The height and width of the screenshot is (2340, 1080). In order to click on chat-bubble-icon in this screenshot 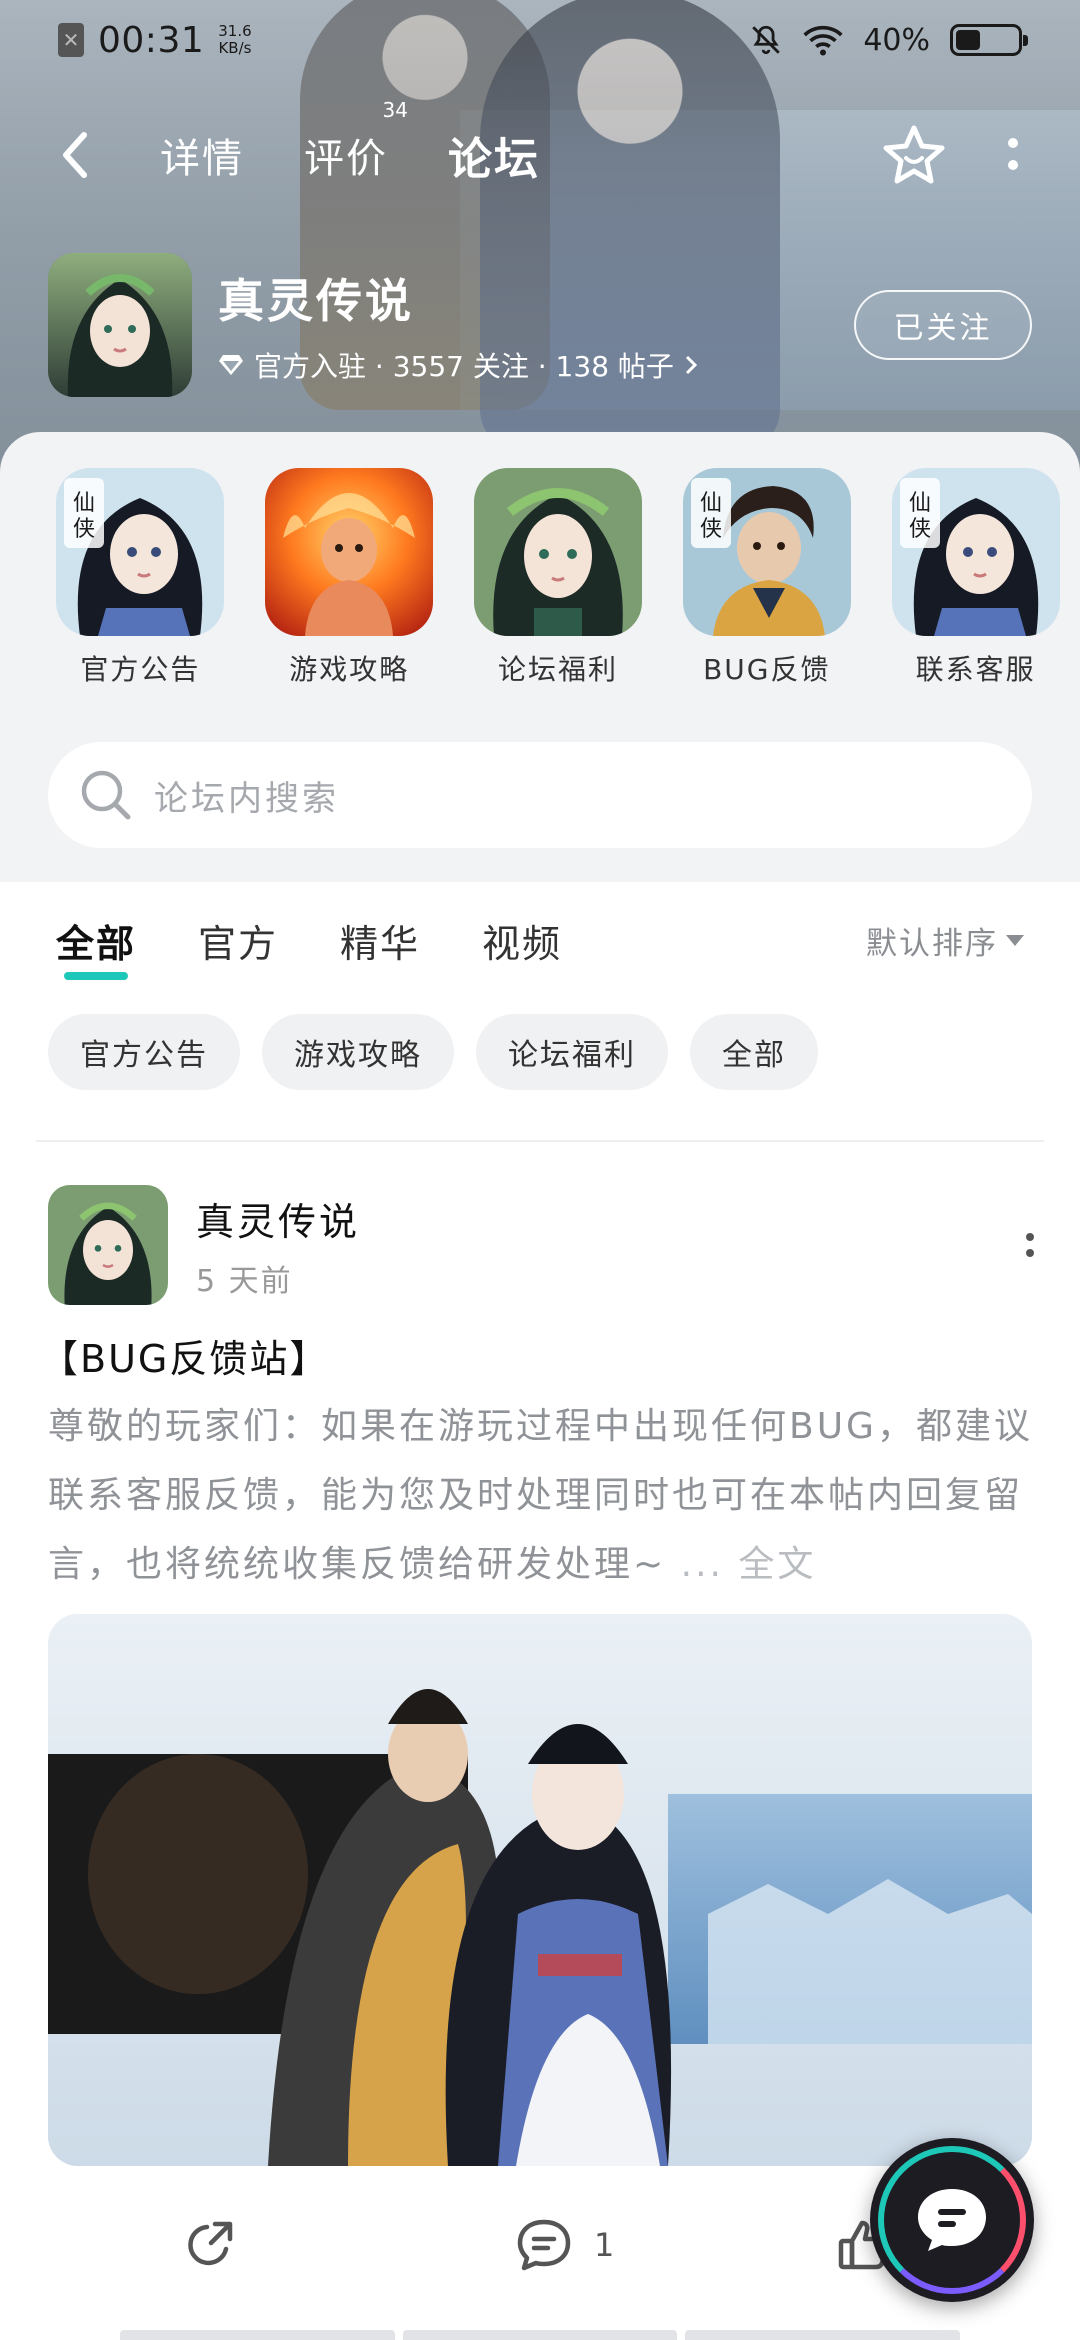, I will do `click(952, 2220)`.